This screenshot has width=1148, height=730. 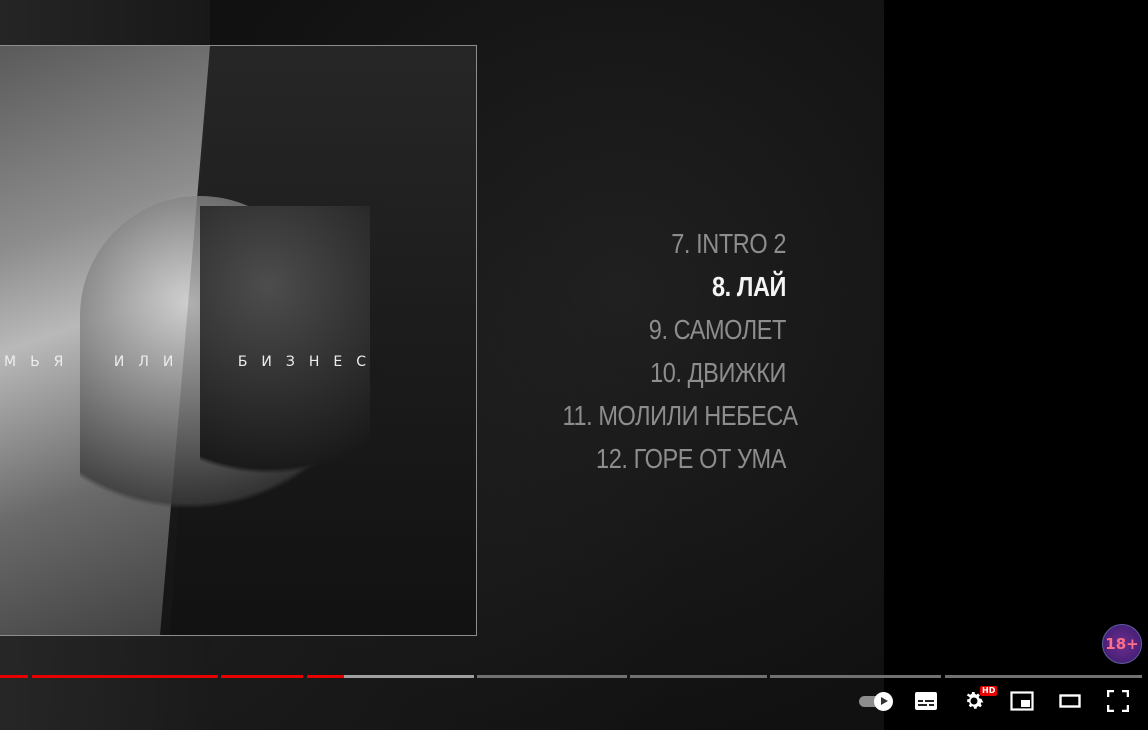 I want to click on track-item: 11. МОЛИЛИ НЕБЕСА, so click(x=680, y=415).